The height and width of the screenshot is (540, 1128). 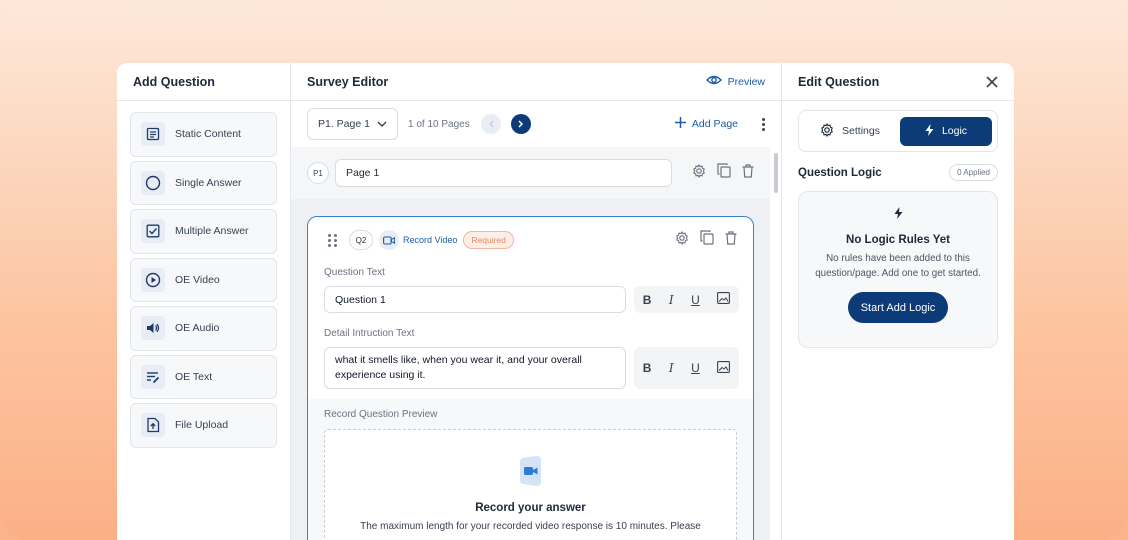 What do you see at coordinates (369, 333) in the screenshot?
I see `detail-text-label: Detail Intruction Text` at bounding box center [369, 333].